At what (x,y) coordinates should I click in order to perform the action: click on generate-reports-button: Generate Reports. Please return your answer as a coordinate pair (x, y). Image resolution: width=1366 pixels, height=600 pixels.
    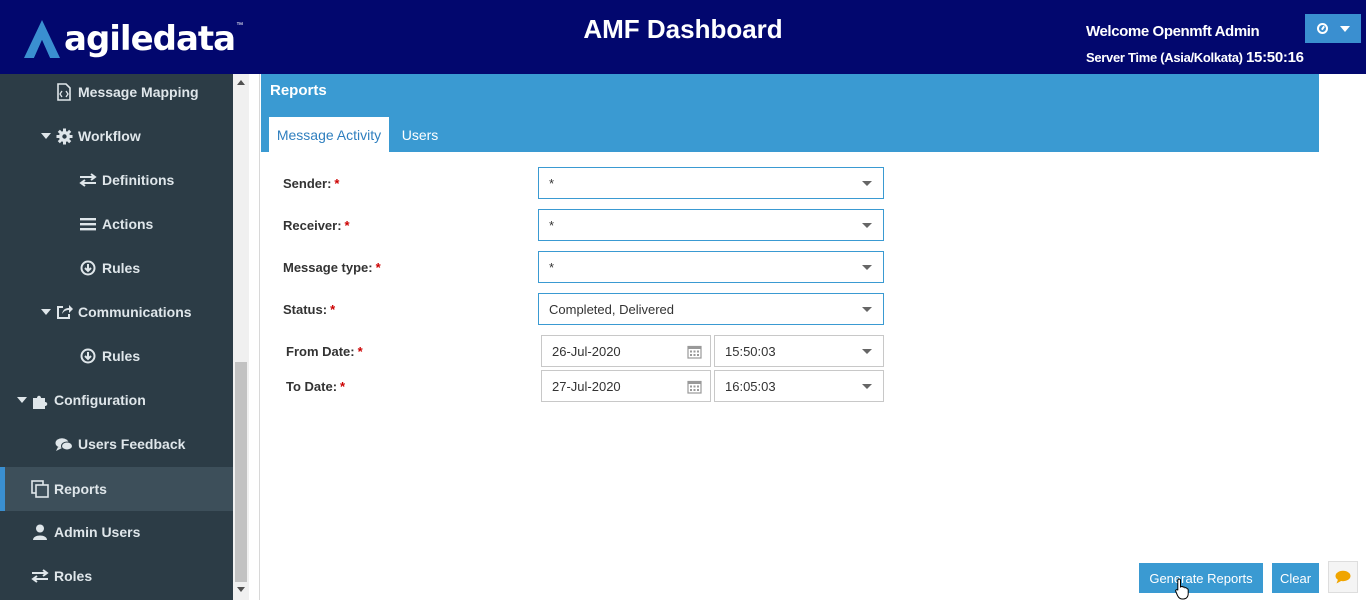
    Looking at the image, I should click on (1201, 578).